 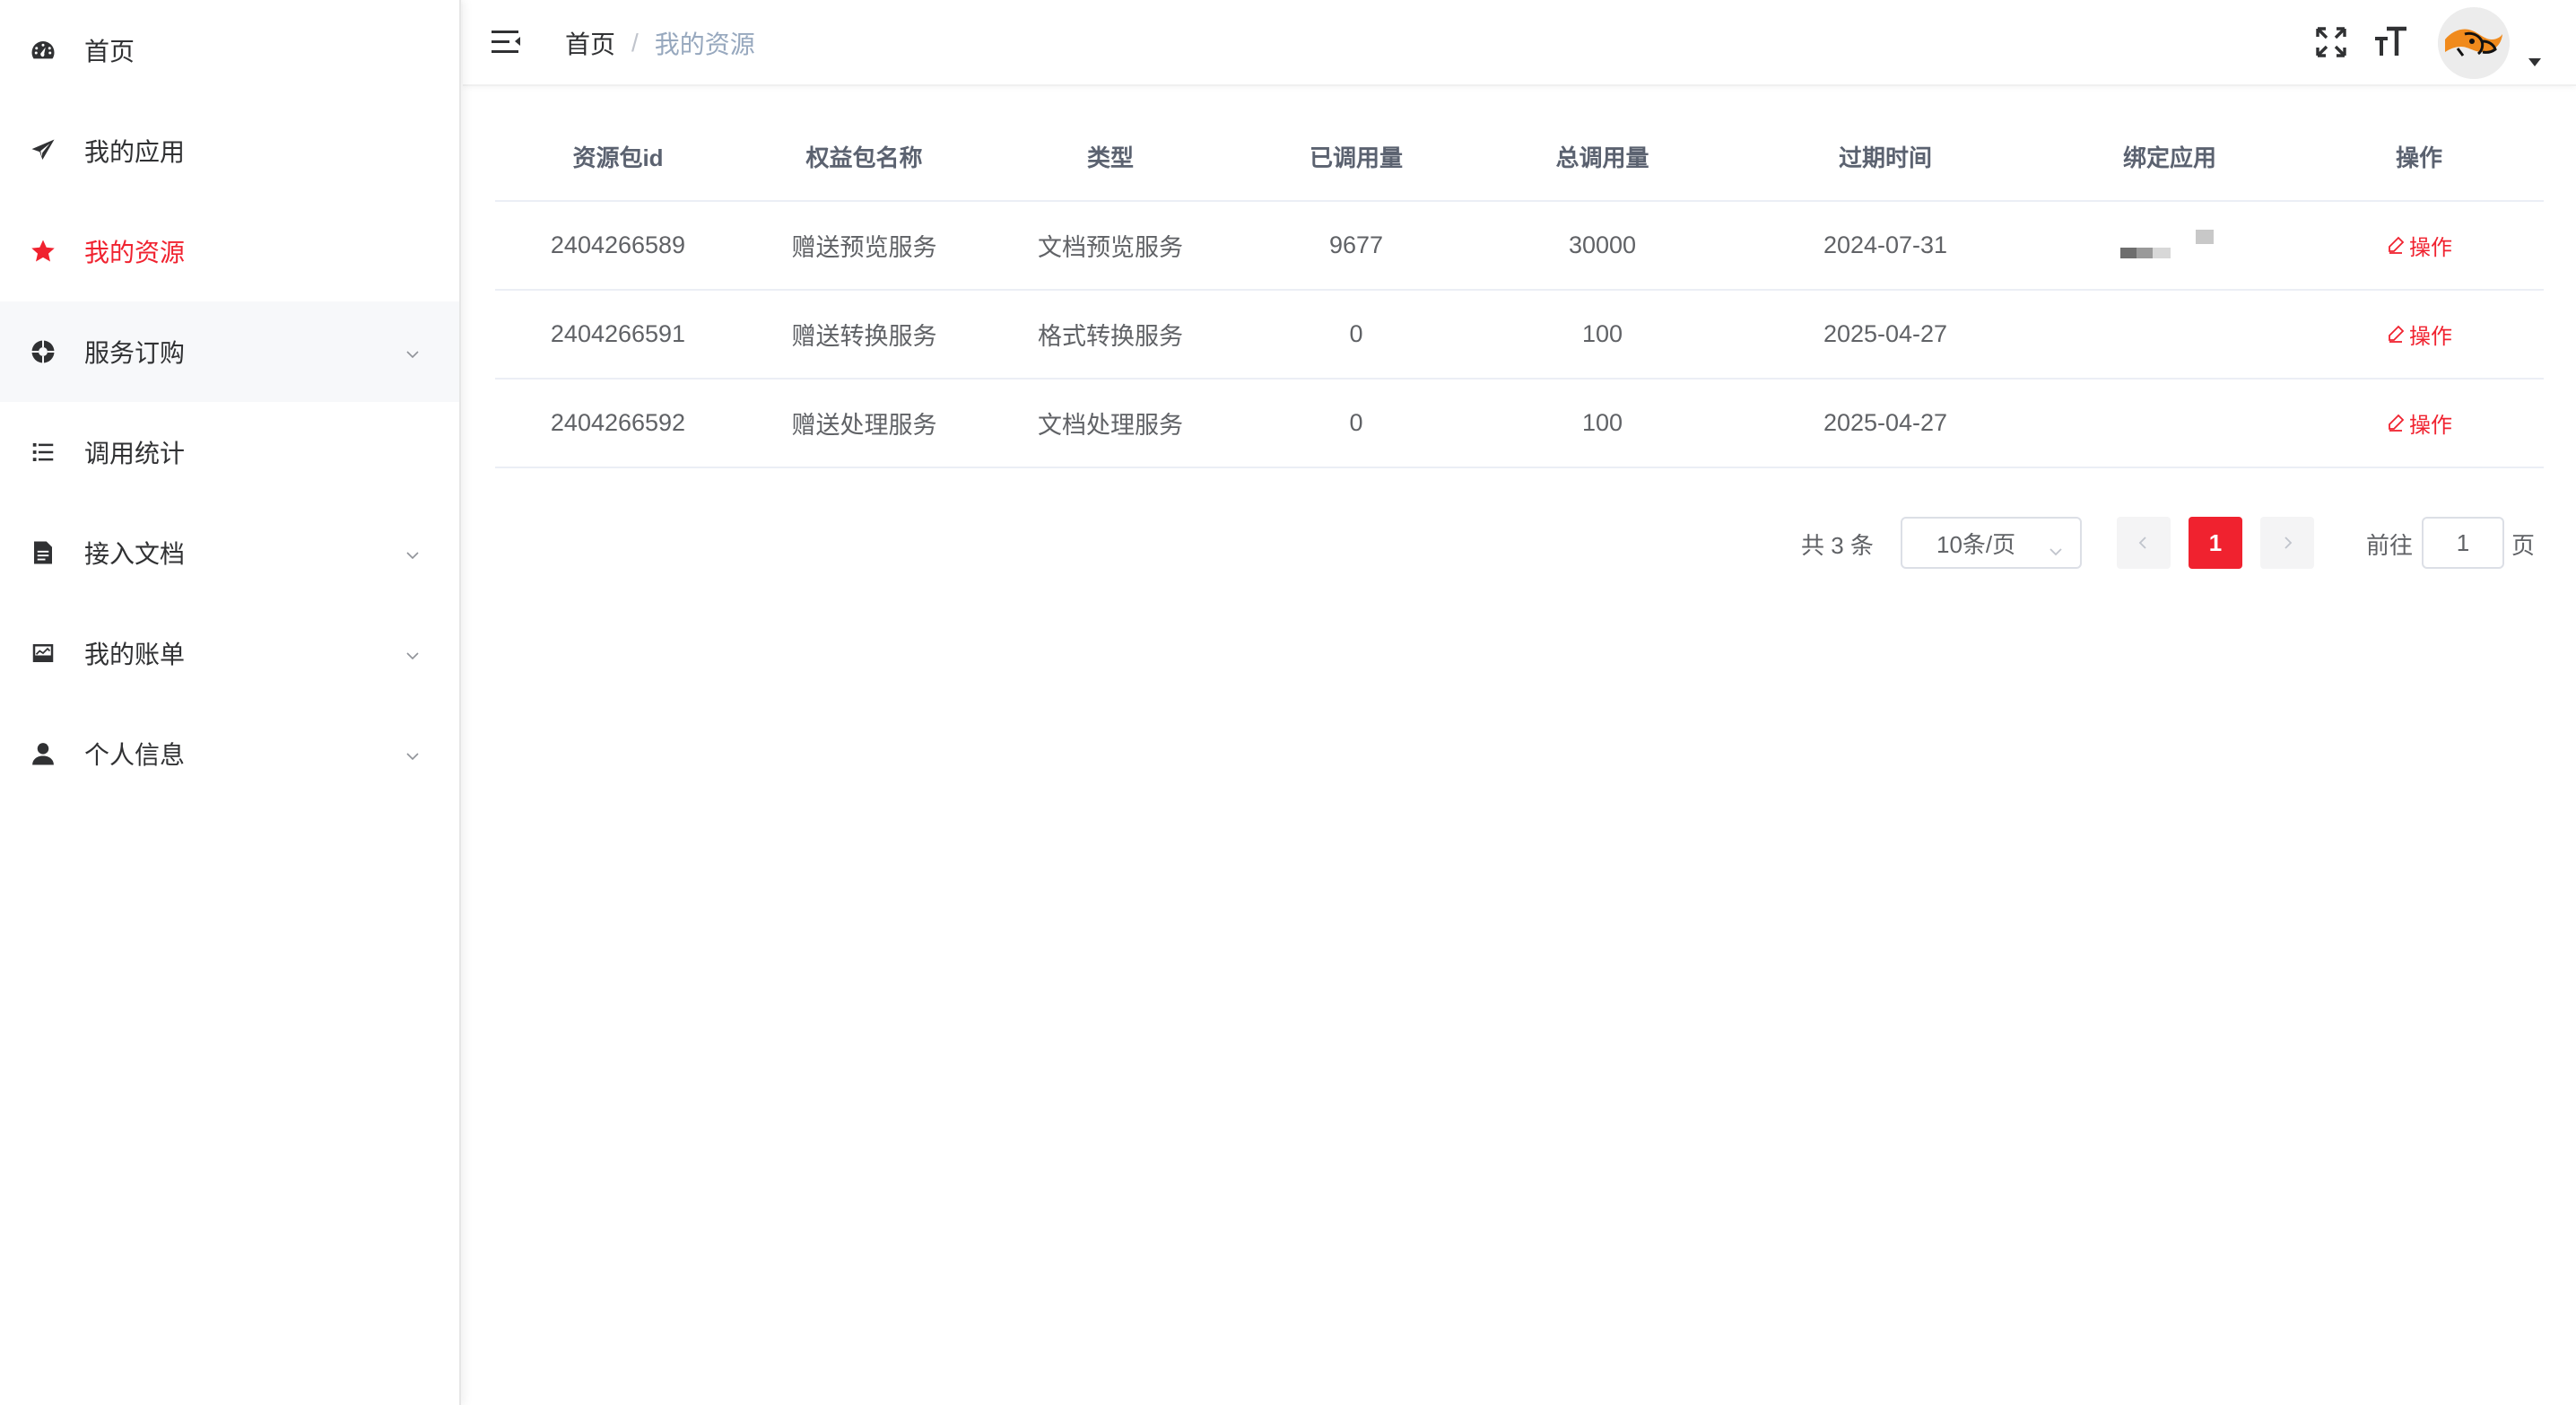 I want to click on sidebar-item-my-resources: 我的资源, so click(x=229, y=251).